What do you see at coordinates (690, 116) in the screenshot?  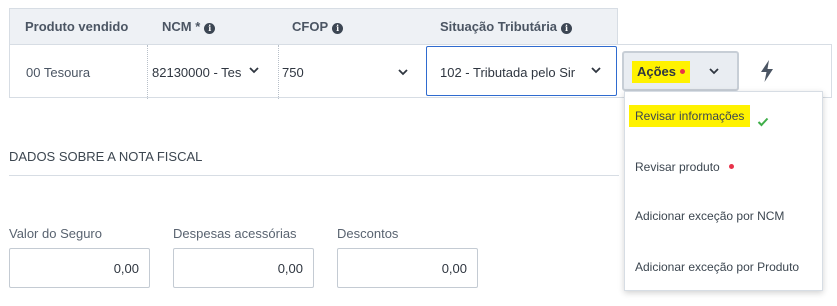 I see `menu-item-revisar-informacoes: Revisar informações` at bounding box center [690, 116].